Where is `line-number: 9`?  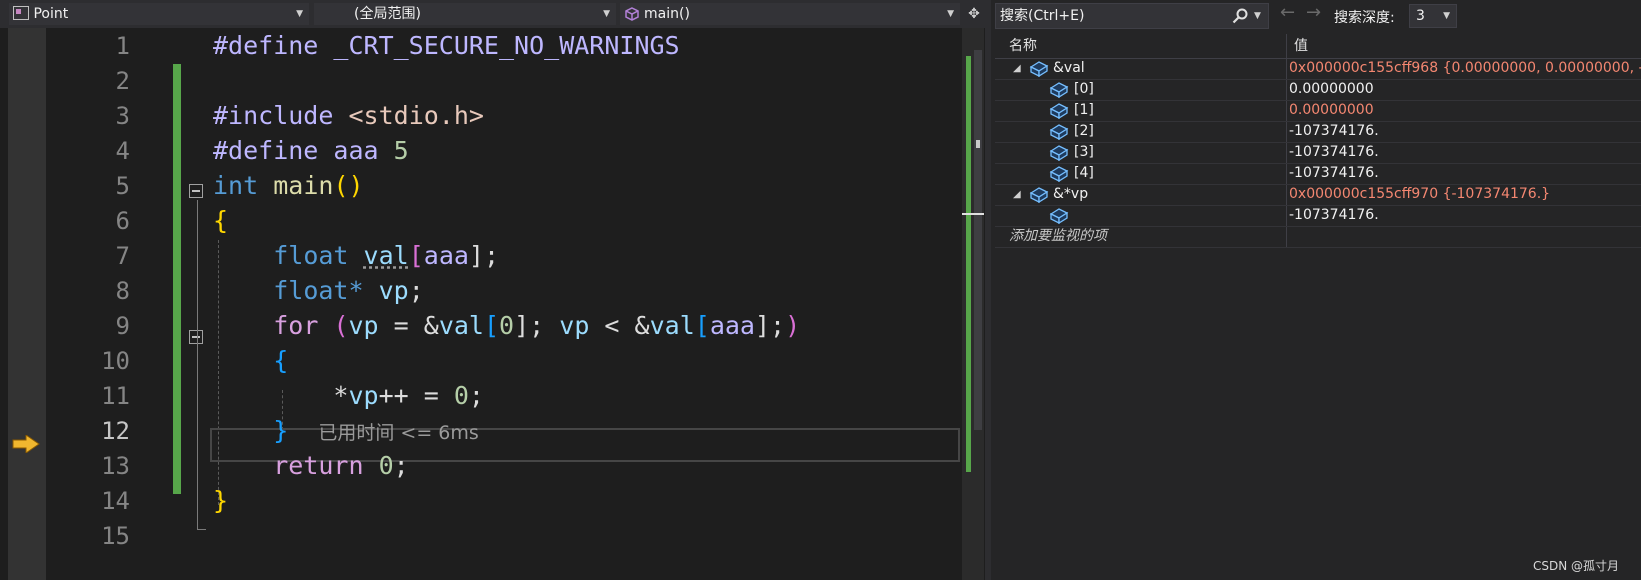 line-number: 9 is located at coordinates (122, 326).